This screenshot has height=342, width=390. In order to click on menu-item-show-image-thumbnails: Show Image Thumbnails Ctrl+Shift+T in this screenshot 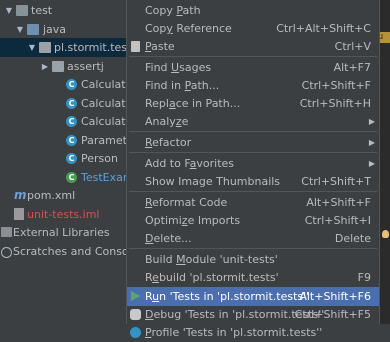, I will do `click(253, 181)`.